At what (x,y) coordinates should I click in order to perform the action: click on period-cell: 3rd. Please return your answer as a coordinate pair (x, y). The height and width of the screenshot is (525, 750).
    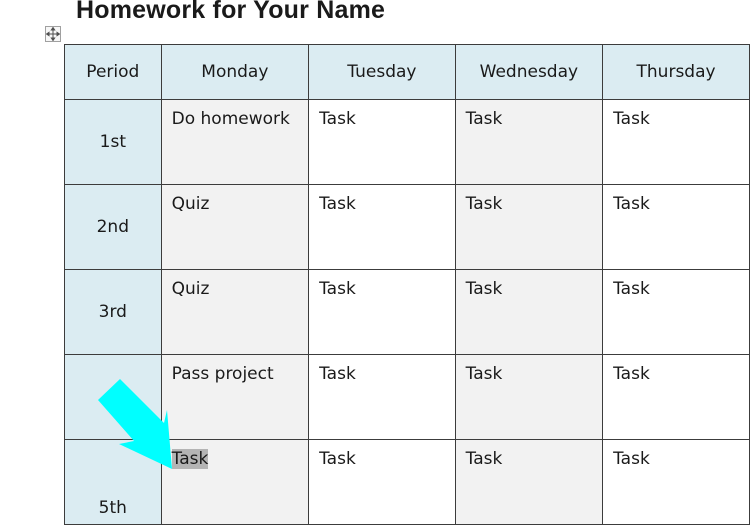
    Looking at the image, I should click on (113, 312).